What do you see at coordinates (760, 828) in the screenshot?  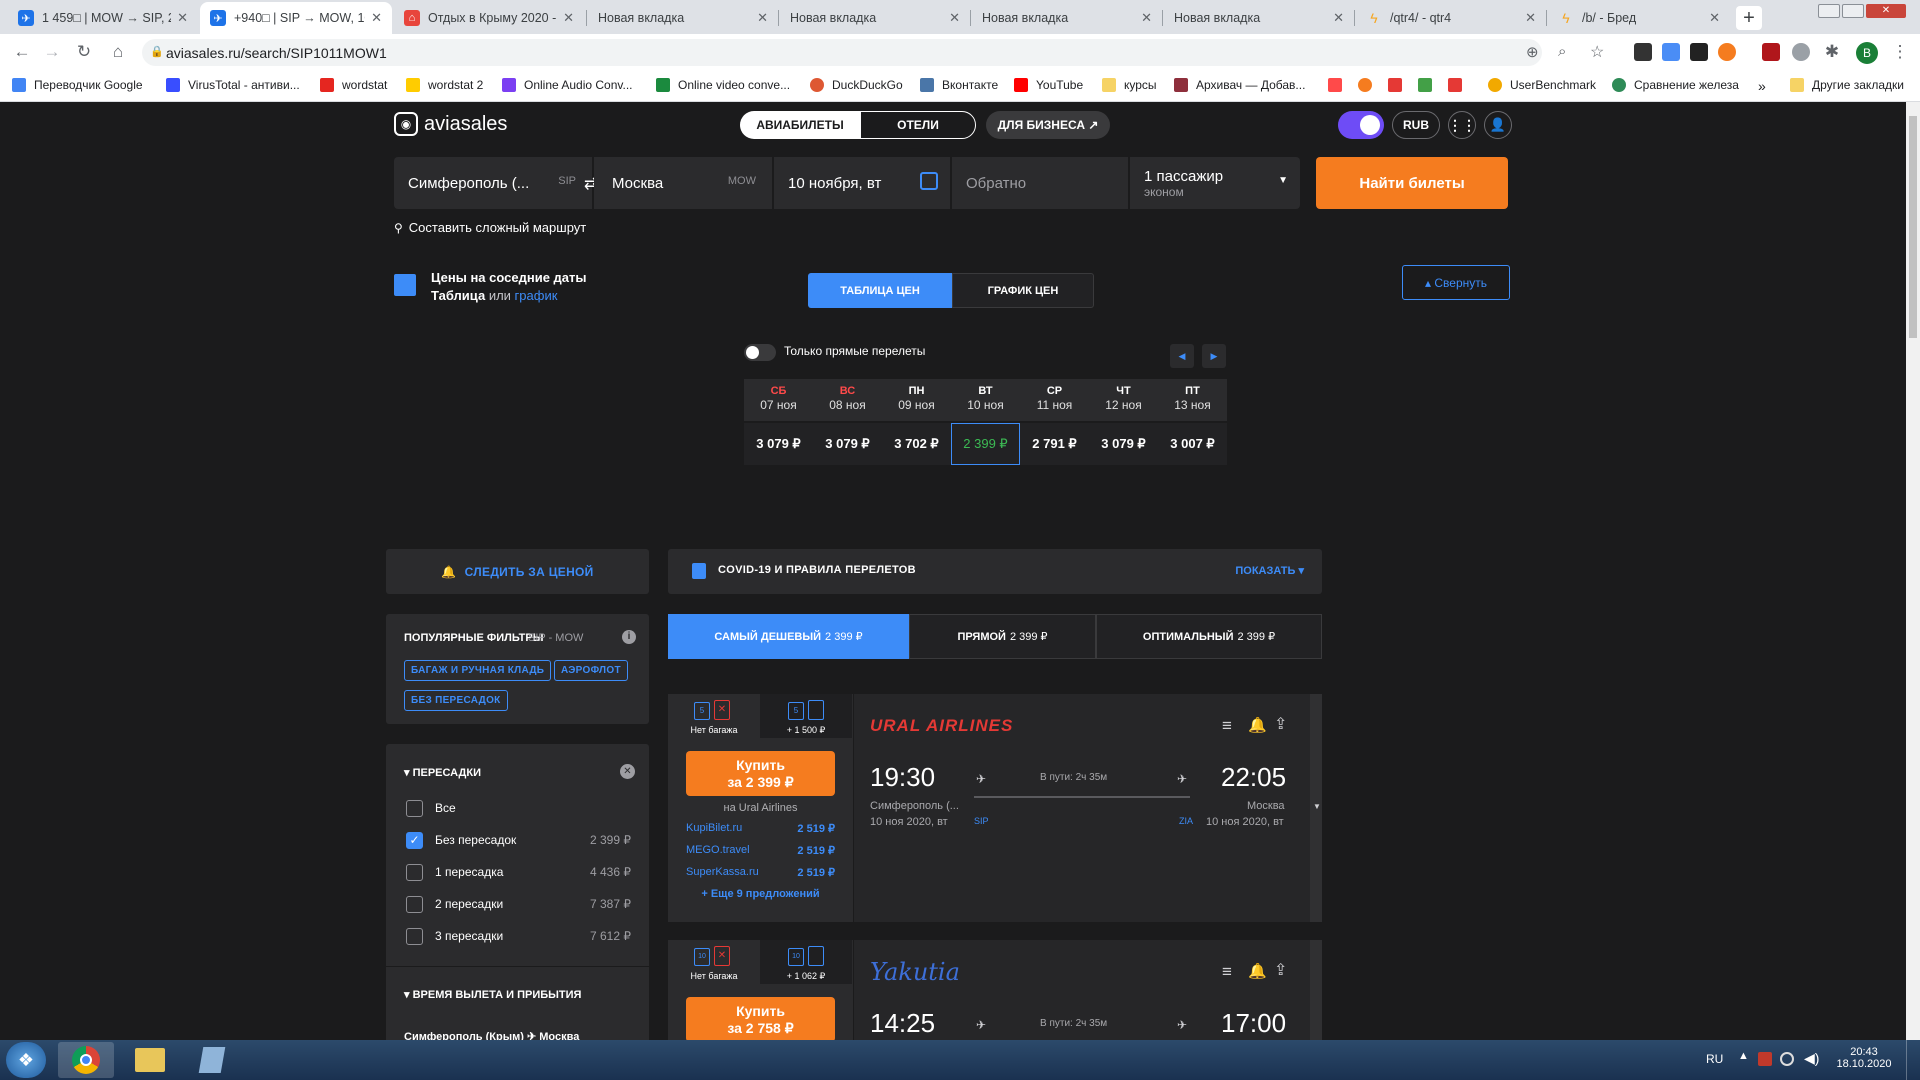 I see `agent-offer: KupiBilet.ru 2 519 ₽` at bounding box center [760, 828].